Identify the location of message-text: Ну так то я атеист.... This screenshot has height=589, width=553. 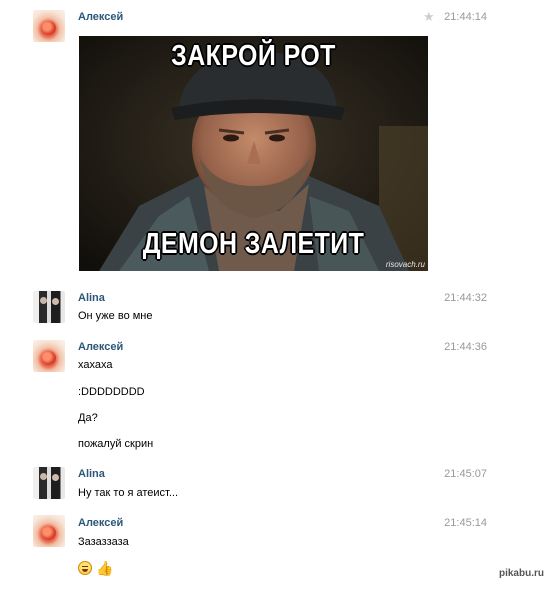
(128, 493).